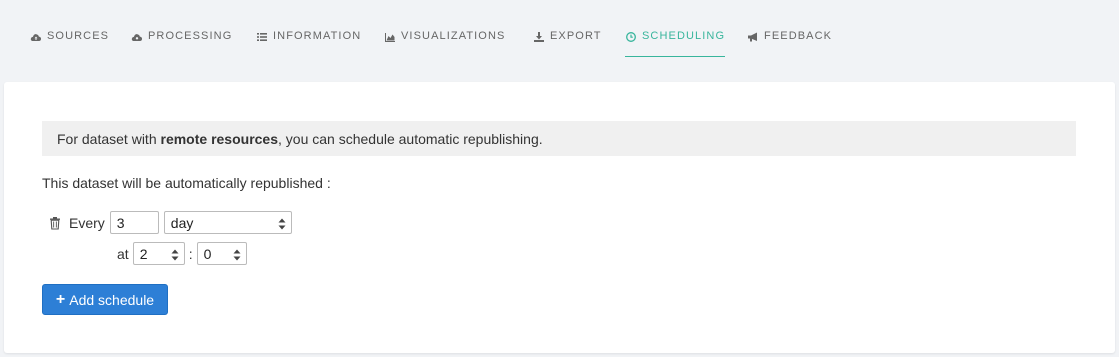 This screenshot has height=357, width=1119. I want to click on cloud-cog-icon, so click(137, 37).